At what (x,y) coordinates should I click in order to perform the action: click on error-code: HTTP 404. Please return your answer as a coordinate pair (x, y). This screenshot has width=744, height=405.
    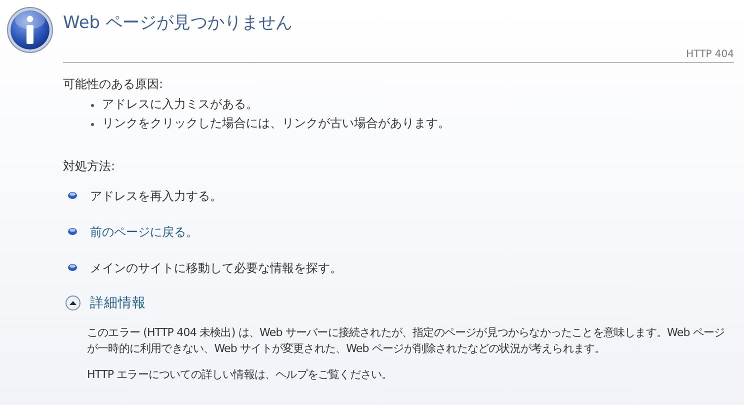
    Looking at the image, I should click on (710, 55).